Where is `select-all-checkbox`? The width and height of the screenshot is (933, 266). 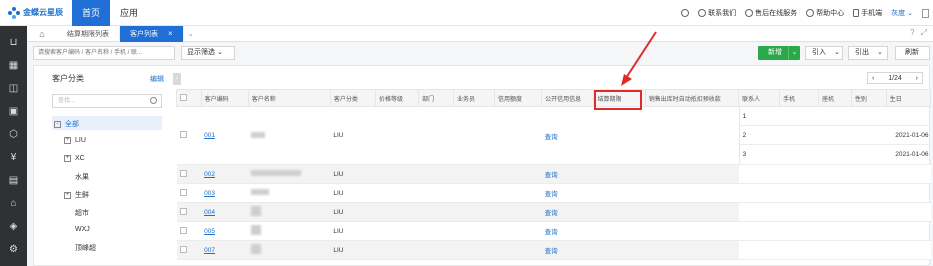 select-all-checkbox is located at coordinates (189, 98).